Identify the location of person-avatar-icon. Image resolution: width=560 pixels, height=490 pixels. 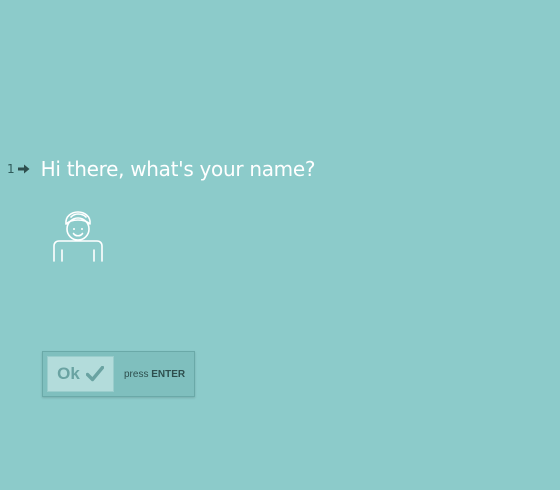
(78, 236).